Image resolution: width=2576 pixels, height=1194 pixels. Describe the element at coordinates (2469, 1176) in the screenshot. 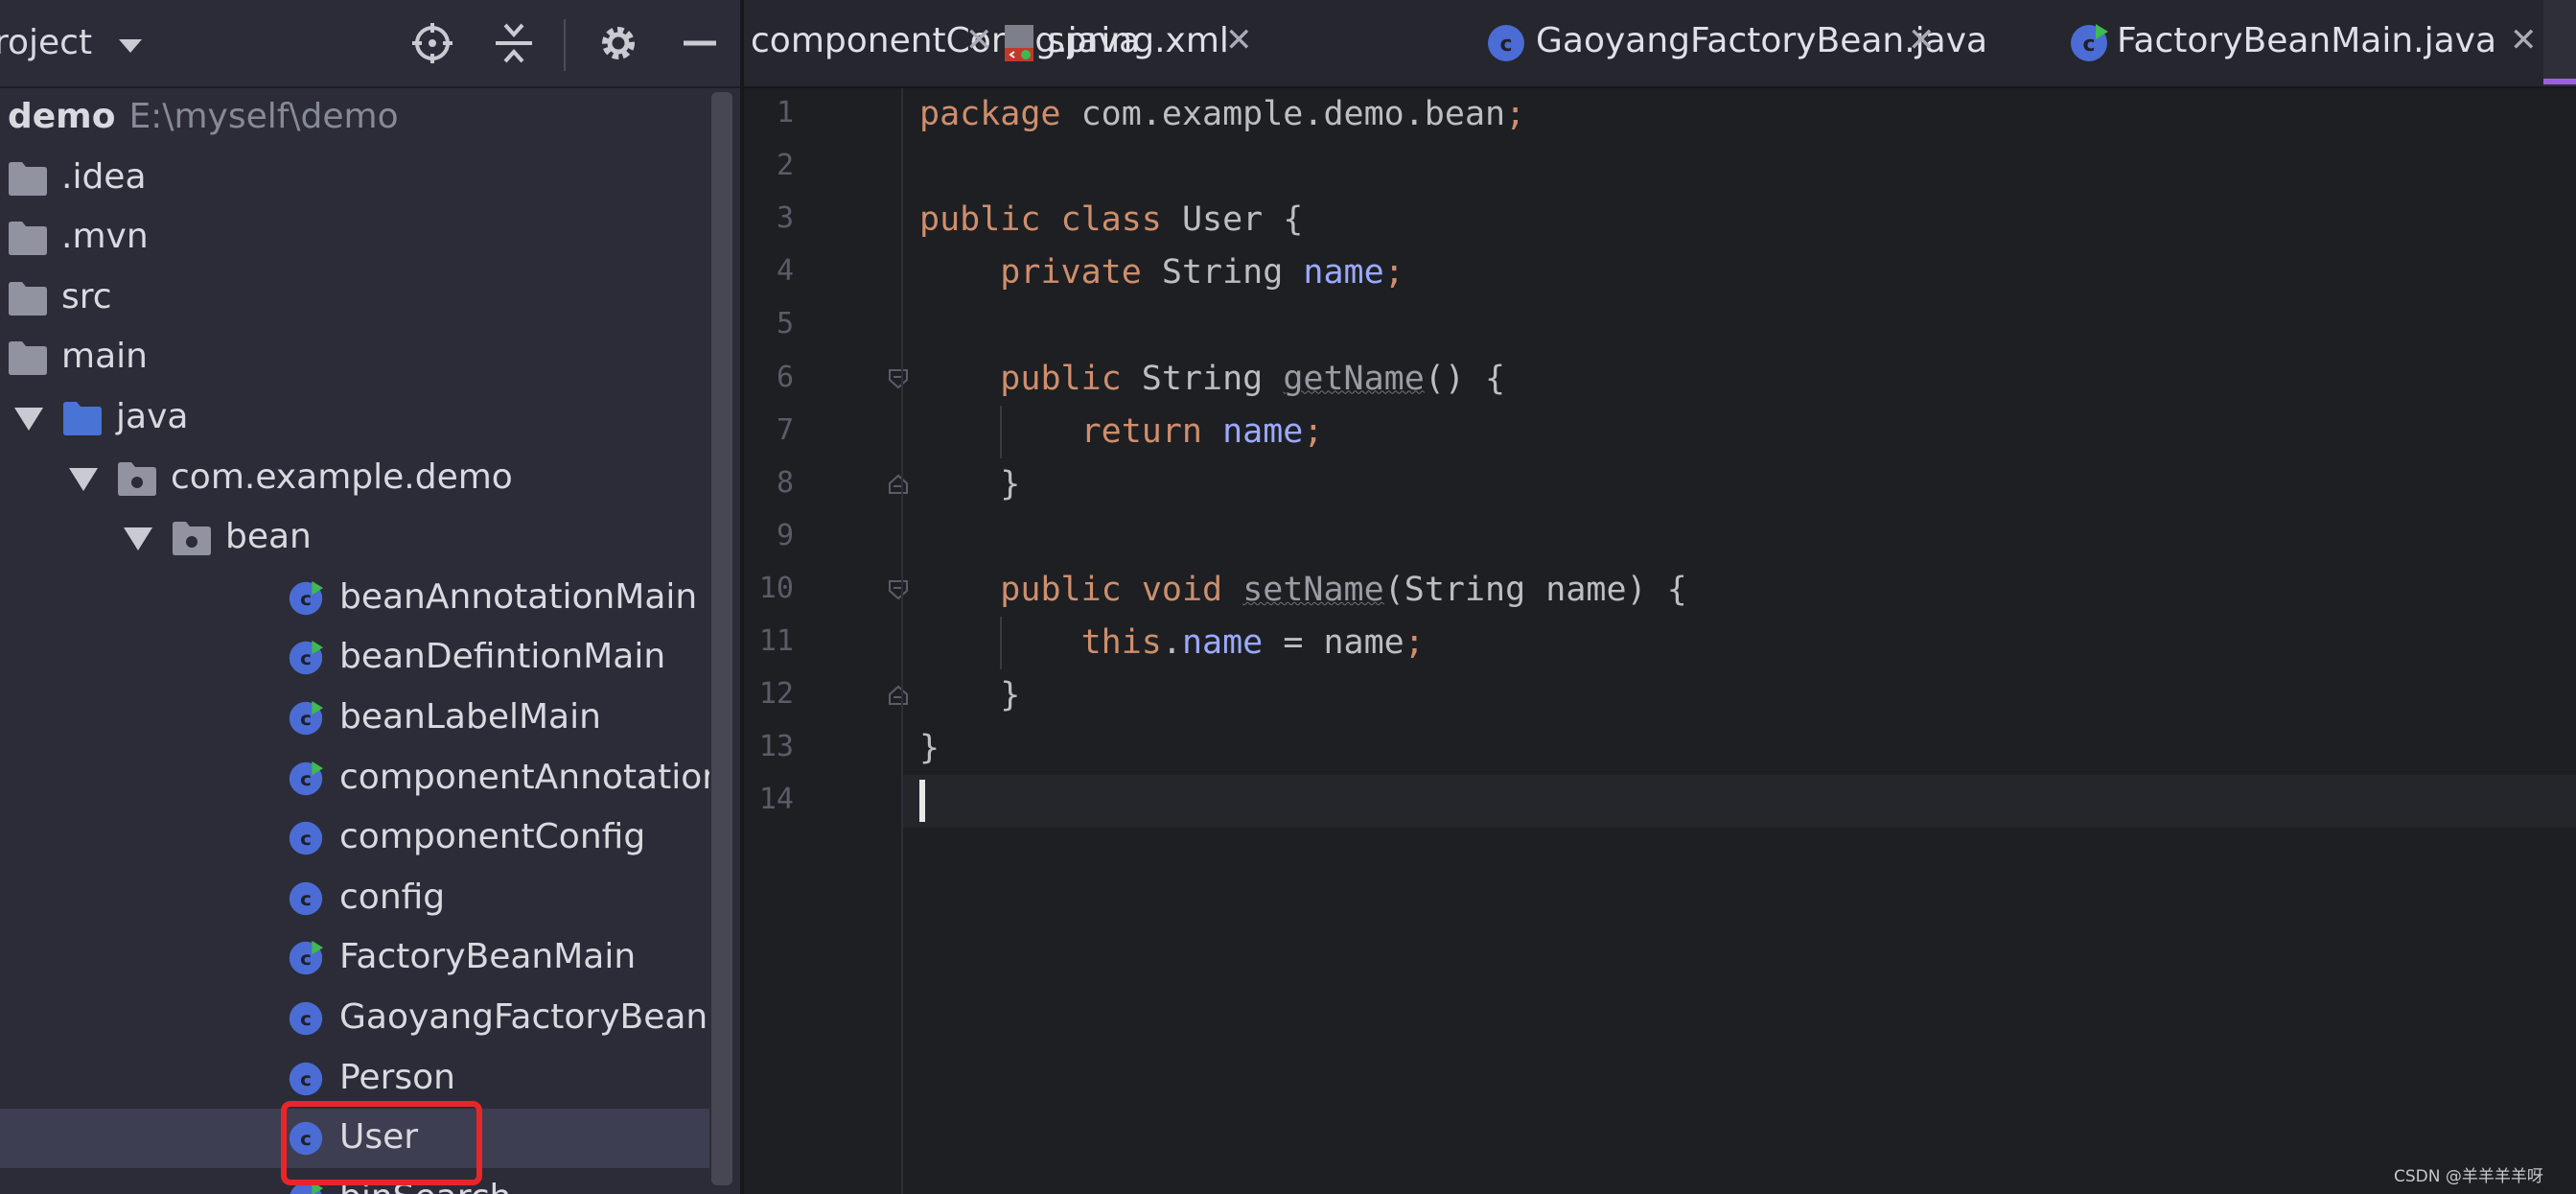

I see `watermark: CSDN @羊羊羊羊呀` at that location.